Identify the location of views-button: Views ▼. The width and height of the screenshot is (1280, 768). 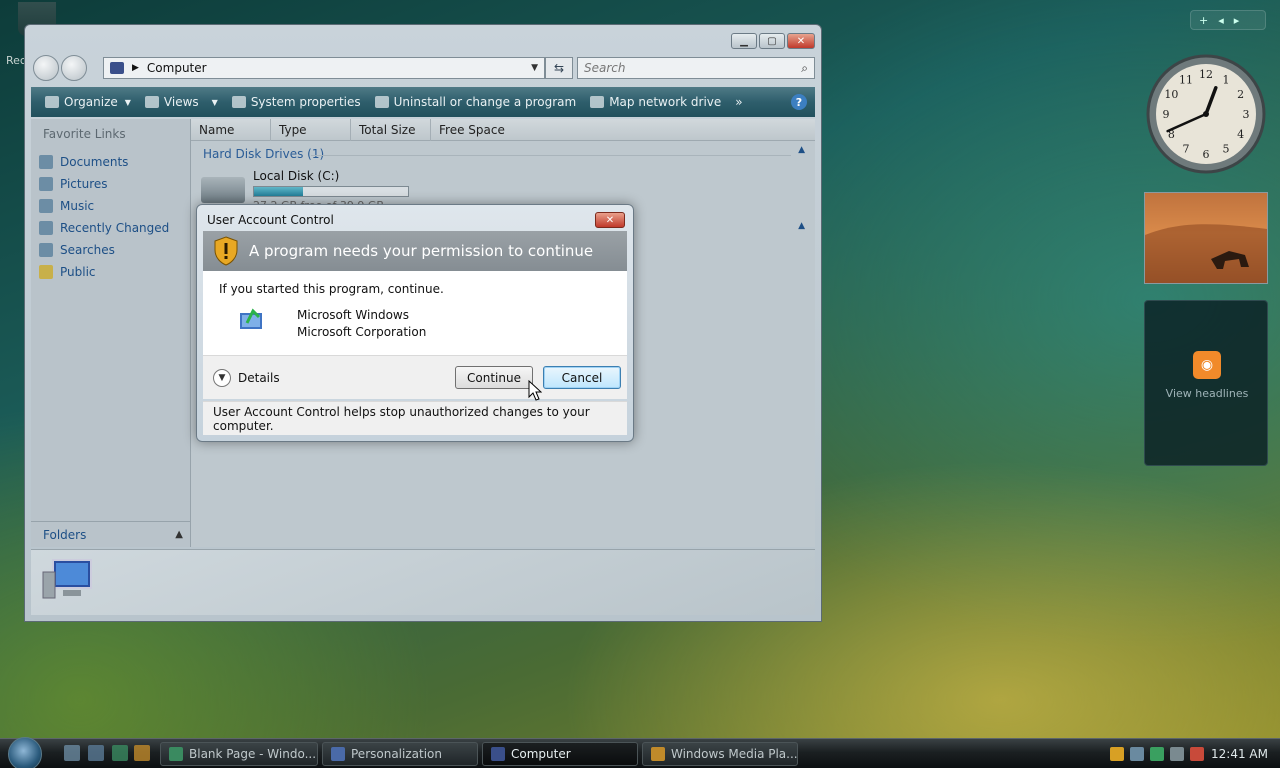
(181, 102).